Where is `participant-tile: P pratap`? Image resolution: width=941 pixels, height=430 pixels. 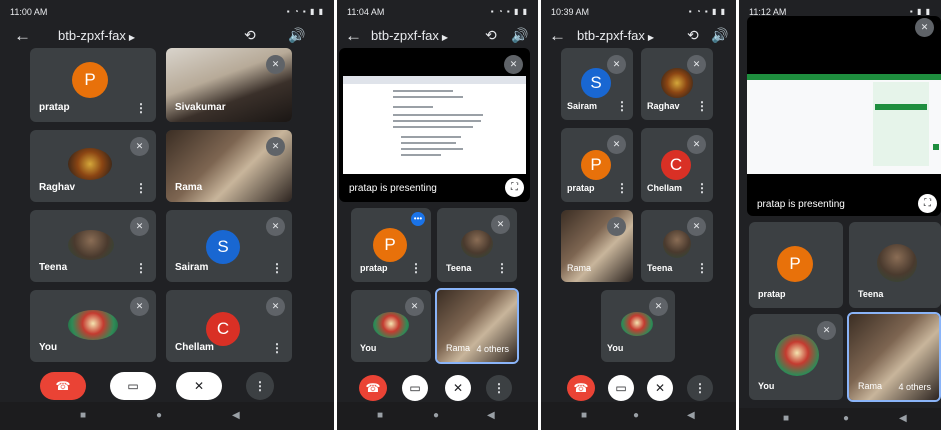
participant-tile: P pratap is located at coordinates (796, 265).